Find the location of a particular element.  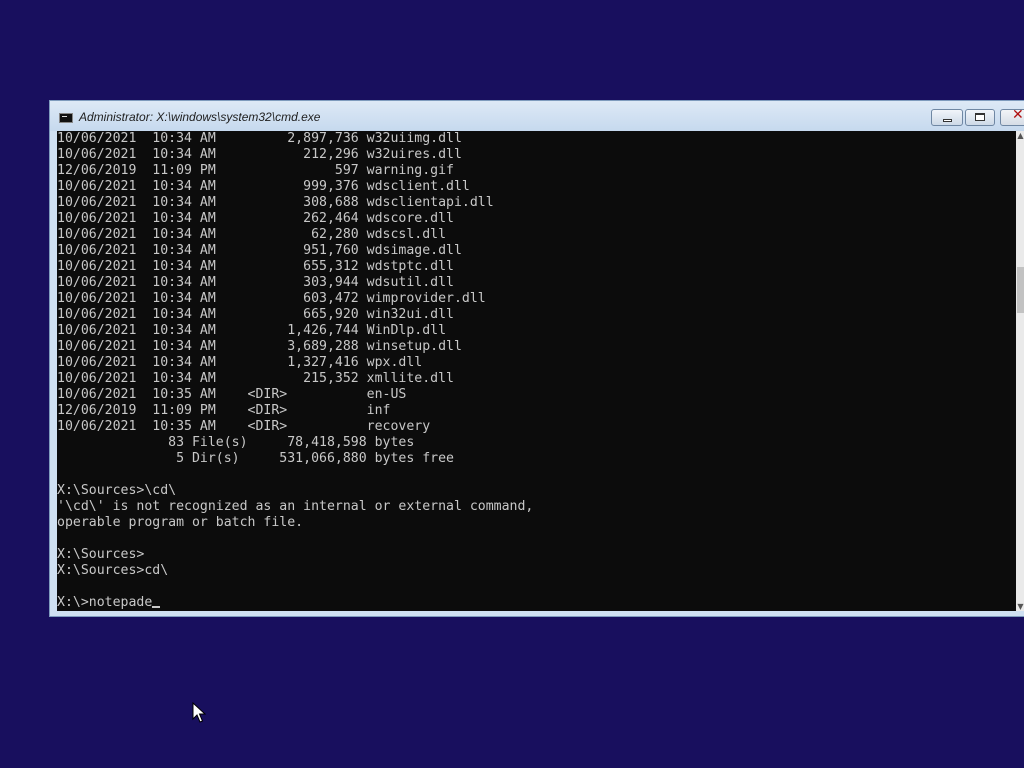

close-button: ✕ is located at coordinates (1012, 116).